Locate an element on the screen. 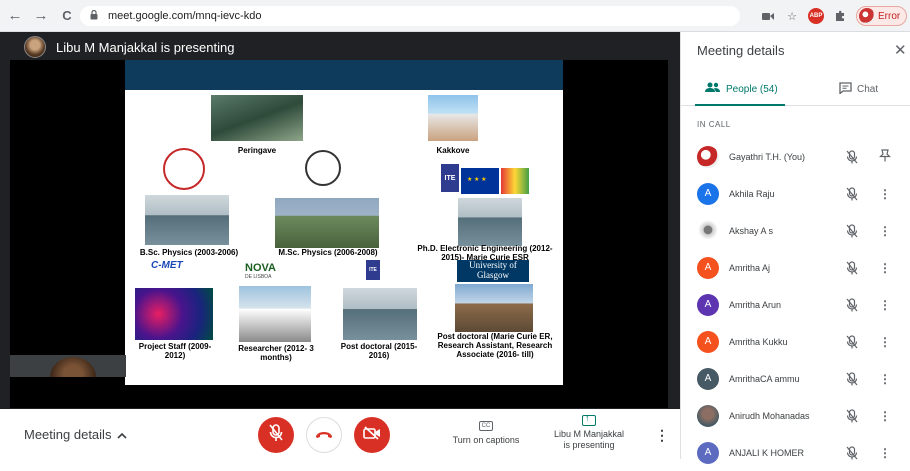 The image size is (910, 471). self-video-figure is located at coordinates (73, 367).